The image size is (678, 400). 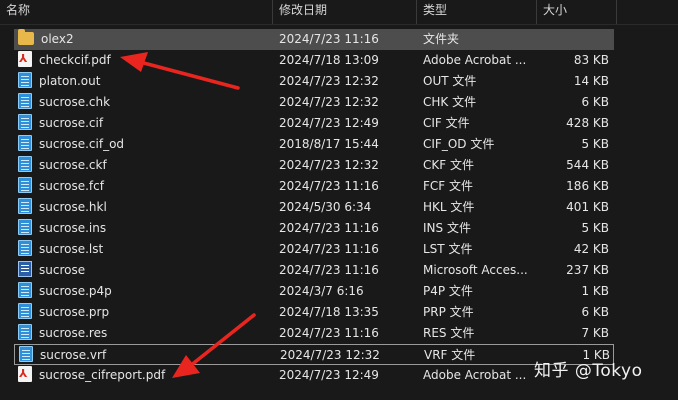 What do you see at coordinates (214, 345) in the screenshot?
I see `red-arrow-cifreport` at bounding box center [214, 345].